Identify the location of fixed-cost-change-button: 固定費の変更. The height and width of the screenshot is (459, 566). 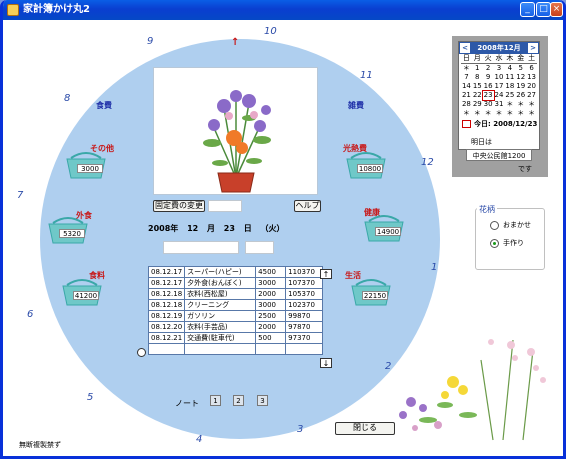
(179, 206).